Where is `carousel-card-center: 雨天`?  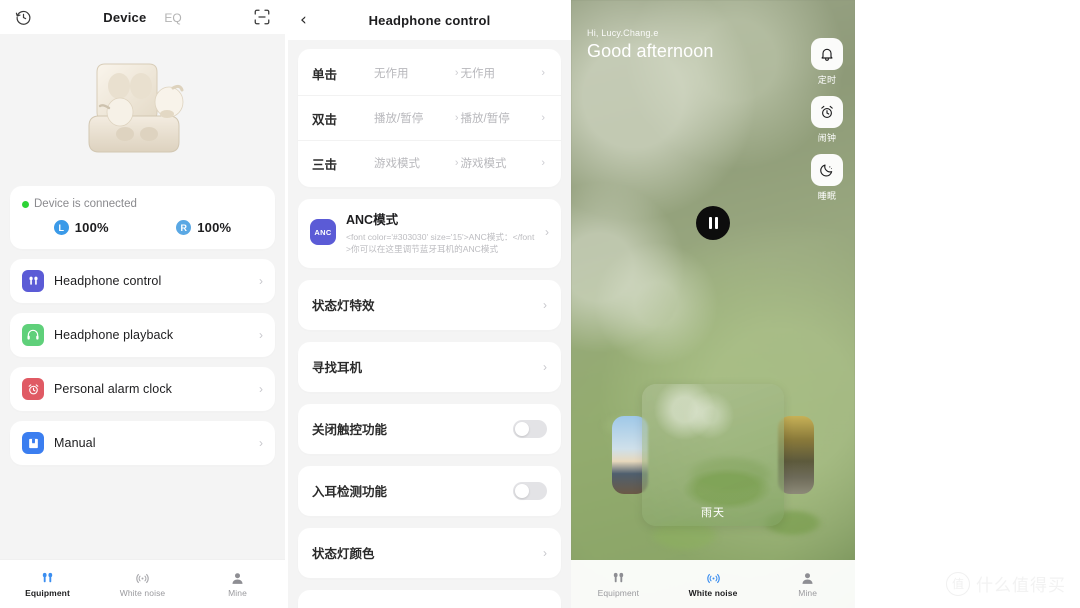
carousel-card-center: 雨天 is located at coordinates (713, 455).